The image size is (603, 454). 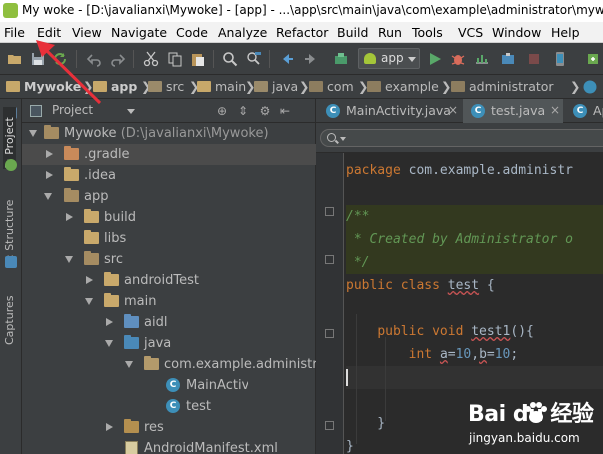 I want to click on target-icon: ⊕, so click(x=222, y=111).